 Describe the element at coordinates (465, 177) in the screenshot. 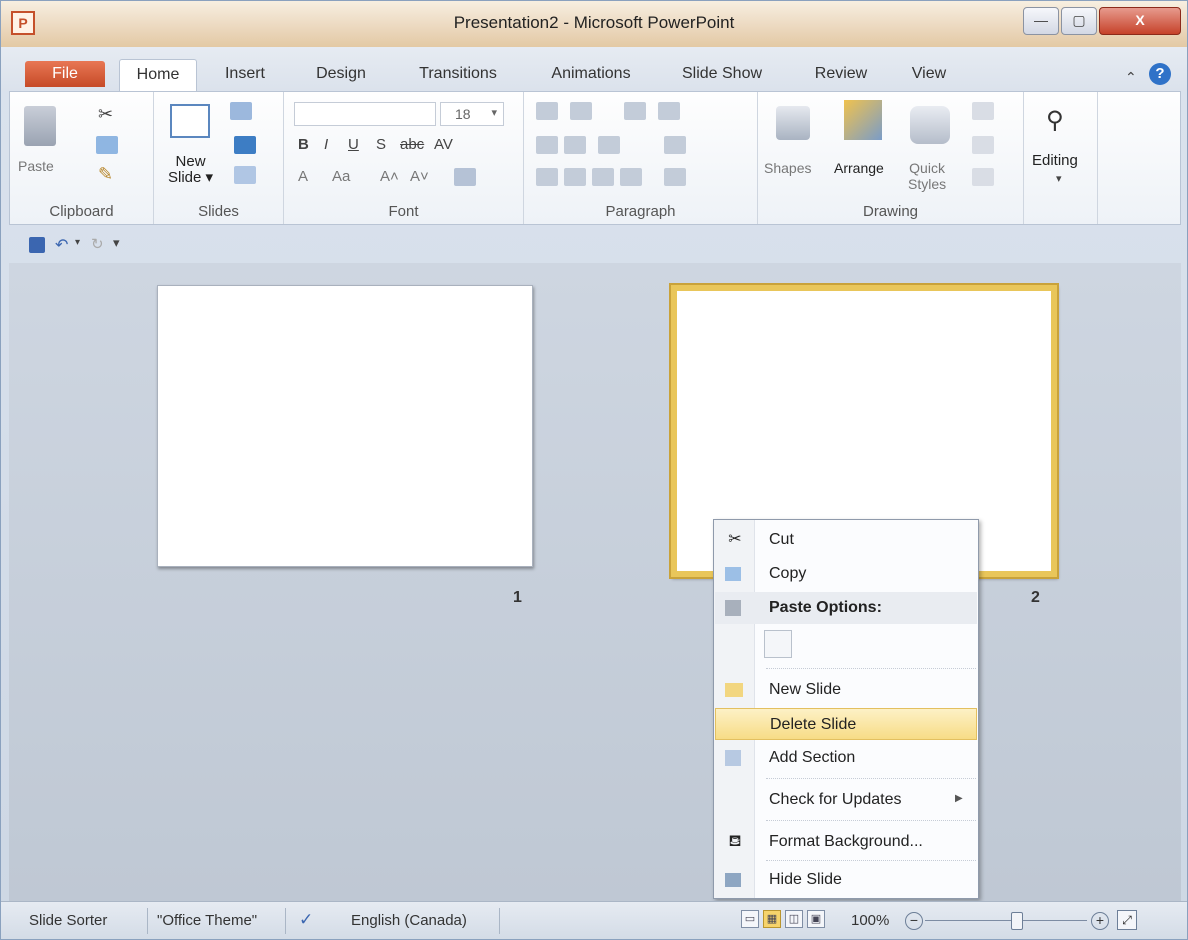

I see `clear-formatting-icon` at that location.